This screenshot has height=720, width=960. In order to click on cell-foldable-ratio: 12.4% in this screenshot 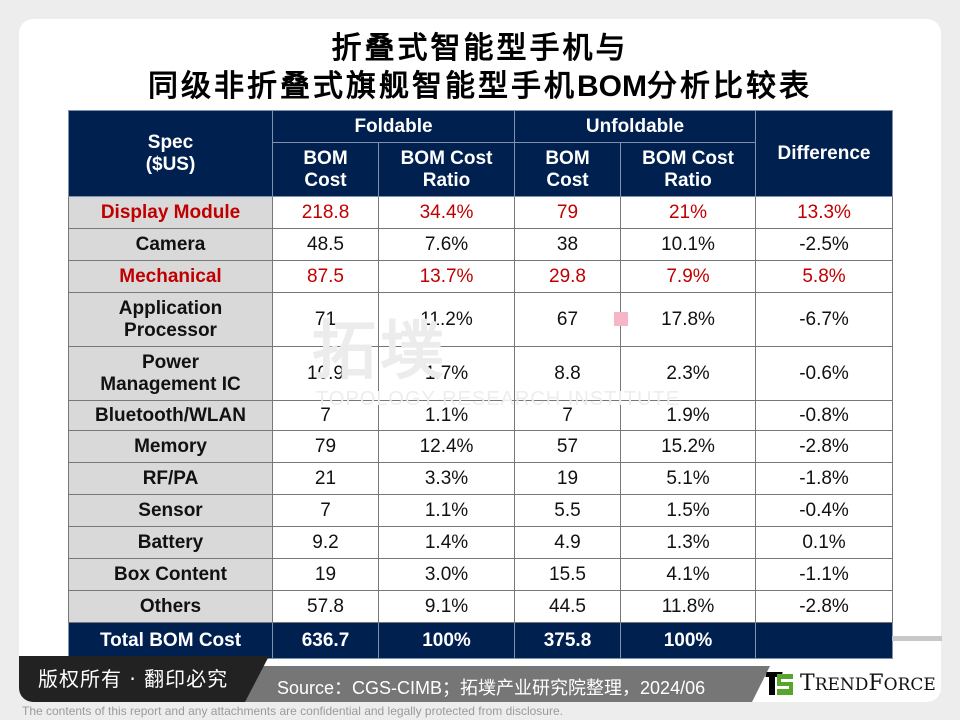, I will do `click(446, 446)`.